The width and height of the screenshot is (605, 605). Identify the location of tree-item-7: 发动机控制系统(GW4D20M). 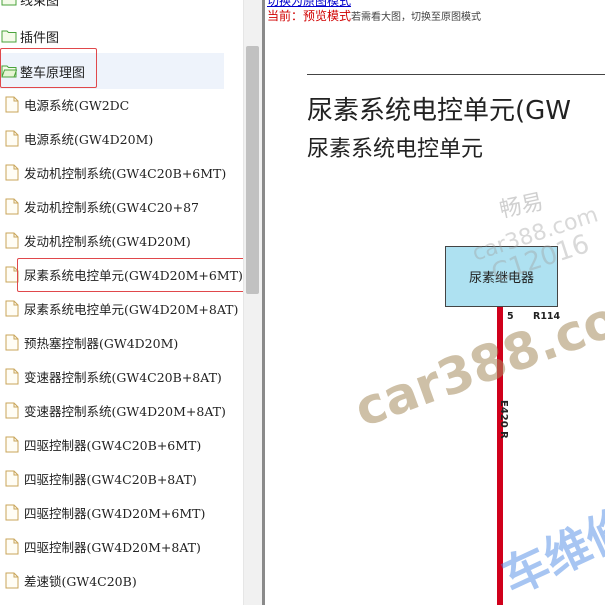
(121, 240).